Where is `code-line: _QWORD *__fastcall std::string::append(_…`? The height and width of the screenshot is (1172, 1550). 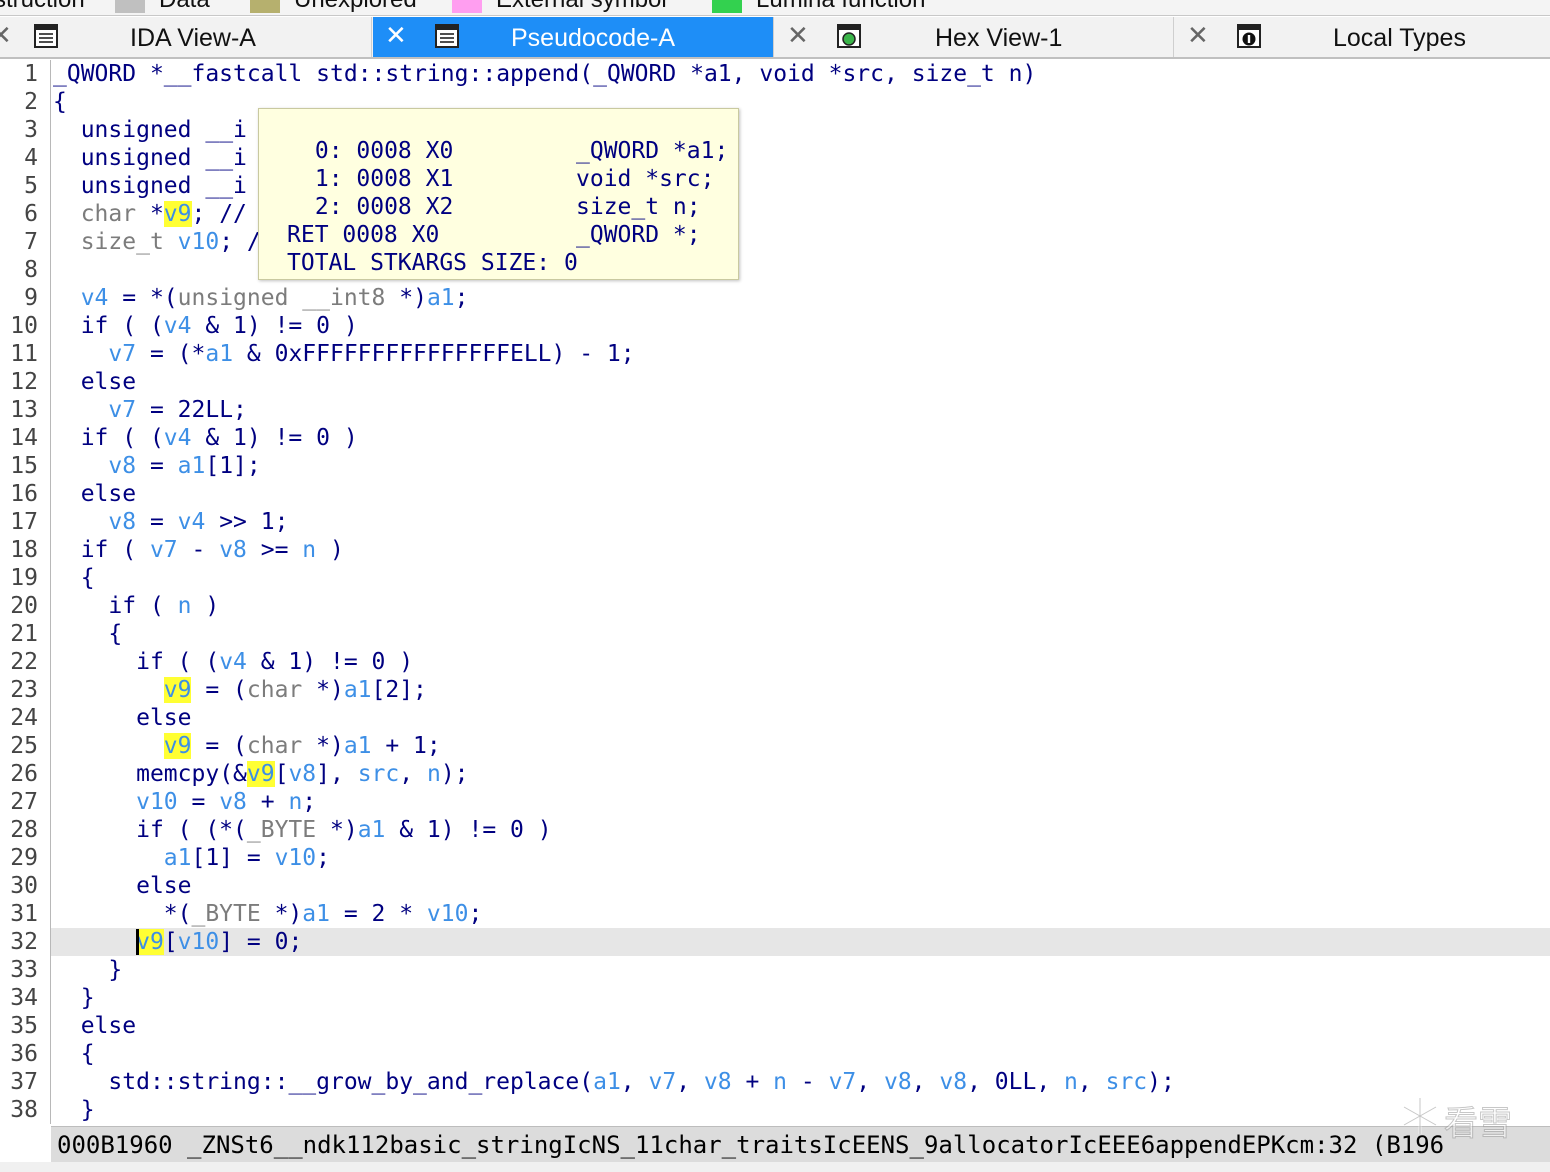 code-line: _QWORD *__fastcall std::string::append(_… is located at coordinates (544, 74).